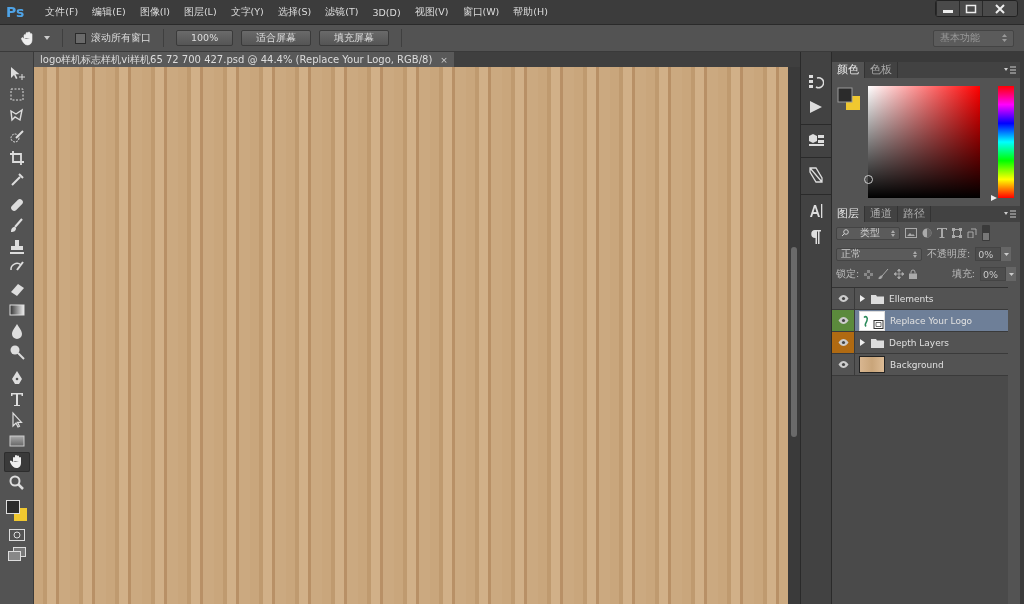  What do you see at coordinates (386, 12) in the screenshot?
I see `menu-item: 3D(D)` at bounding box center [386, 12].